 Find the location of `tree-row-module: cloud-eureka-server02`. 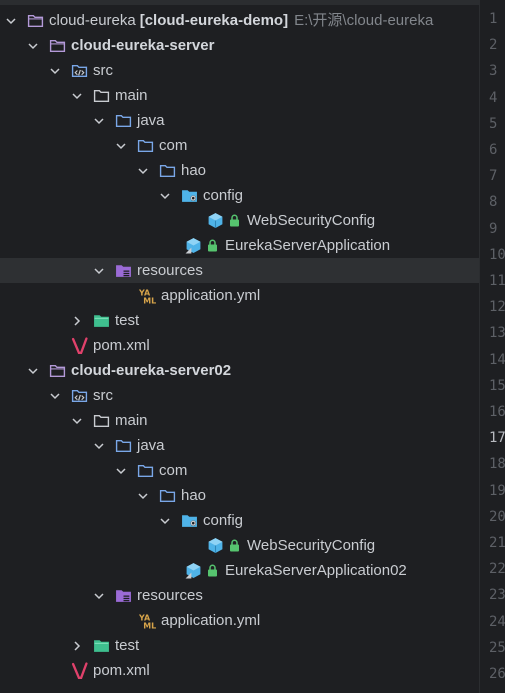

tree-row-module: cloud-eureka-server02 is located at coordinates (239, 370).